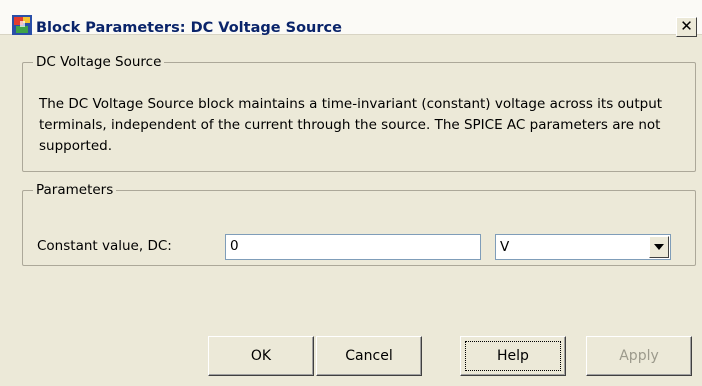 Image resolution: width=702 pixels, height=386 pixels. Describe the element at coordinates (353, 247) in the screenshot. I see `constant-value-input: 0` at that location.